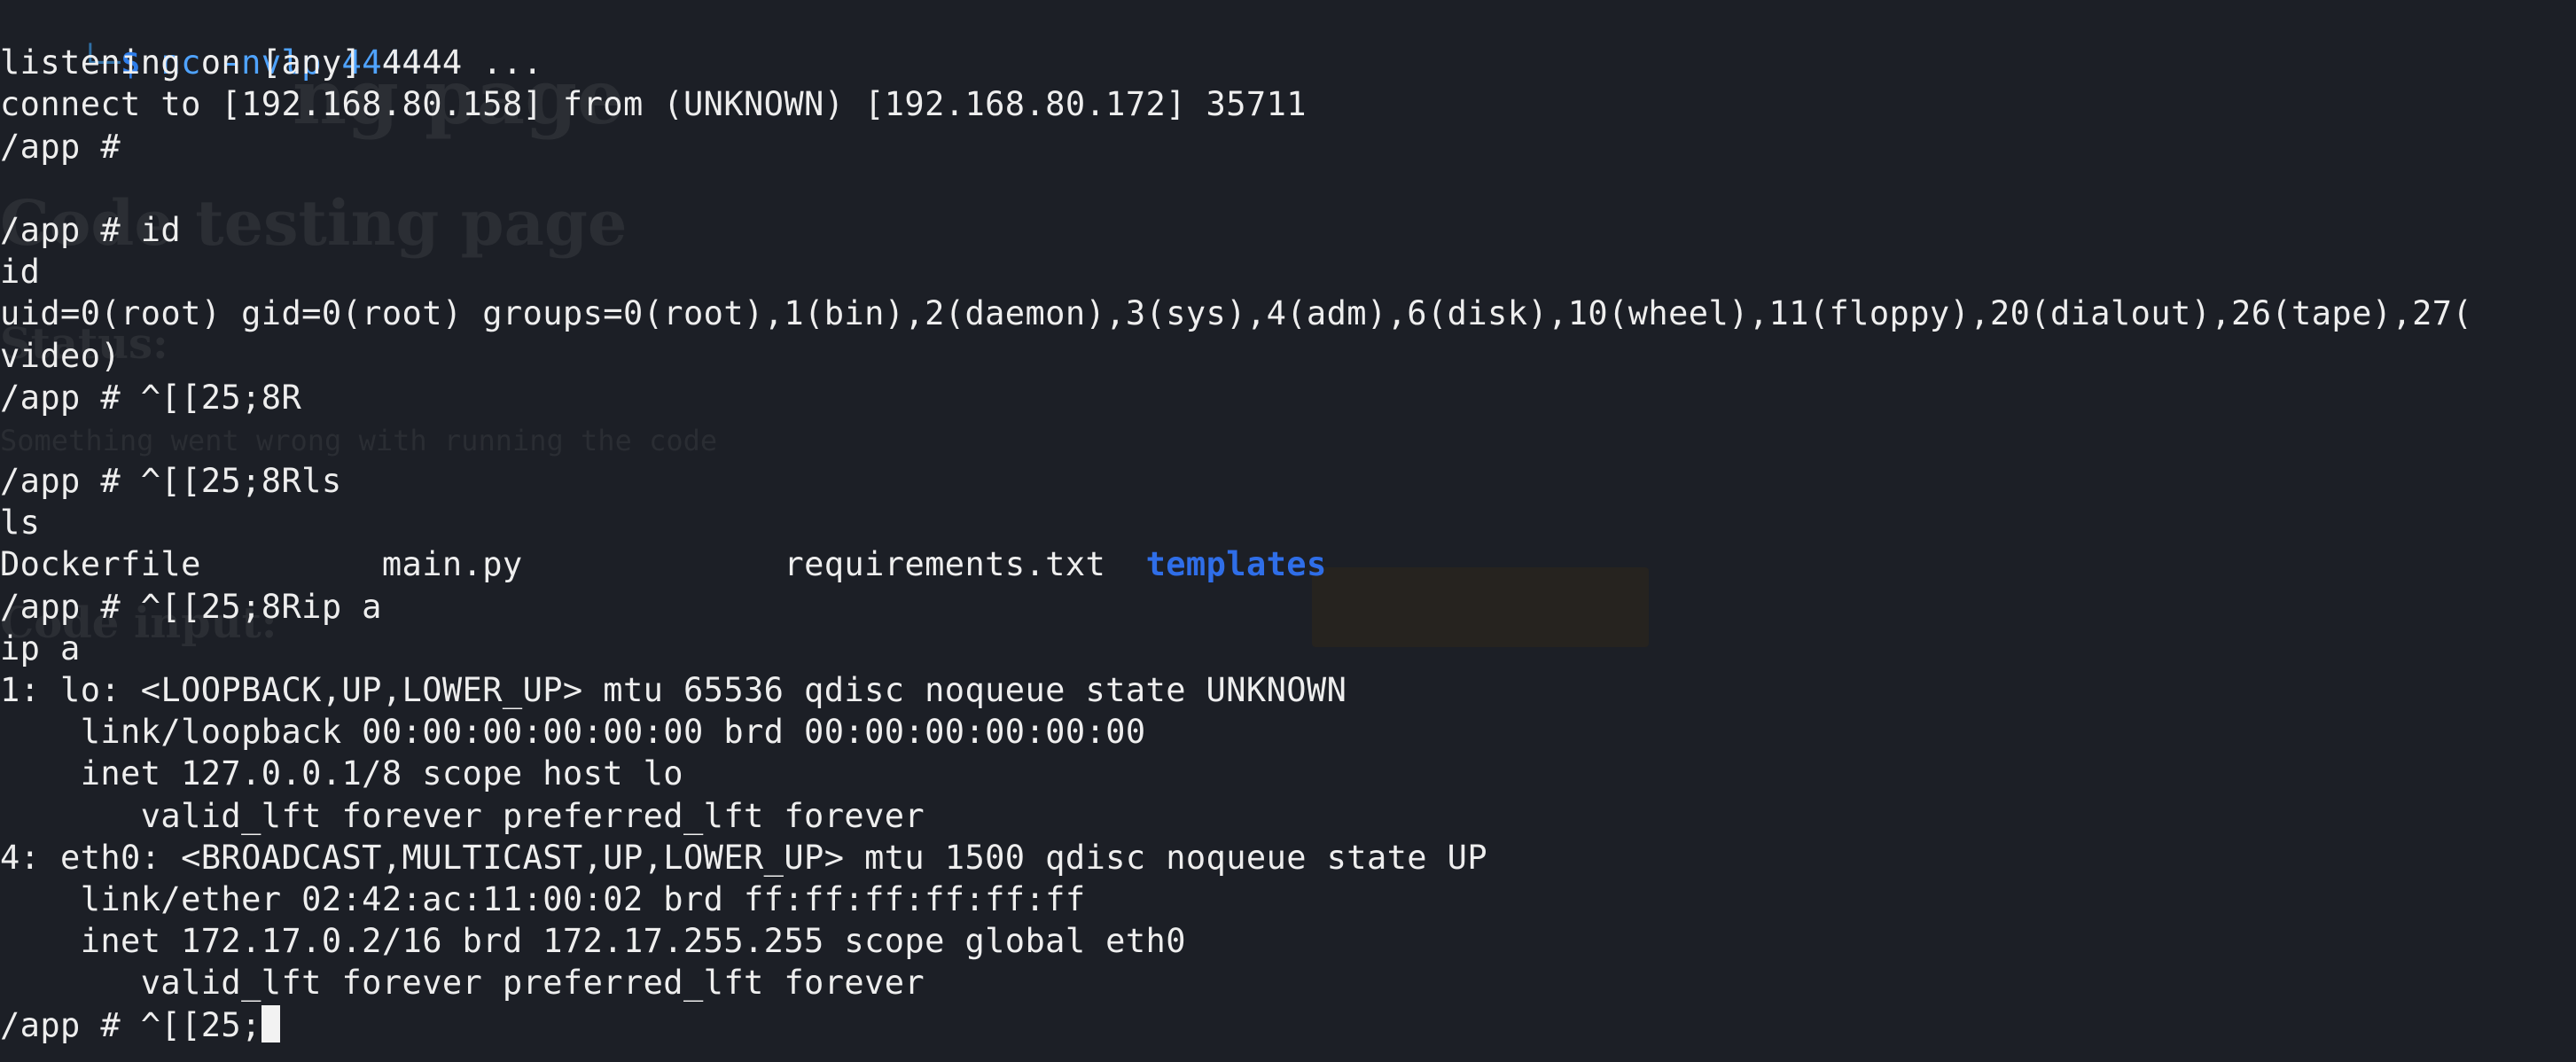 The height and width of the screenshot is (1062, 2576). Describe the element at coordinates (40, 648) in the screenshot. I see `terminal-line: ip a` at that location.